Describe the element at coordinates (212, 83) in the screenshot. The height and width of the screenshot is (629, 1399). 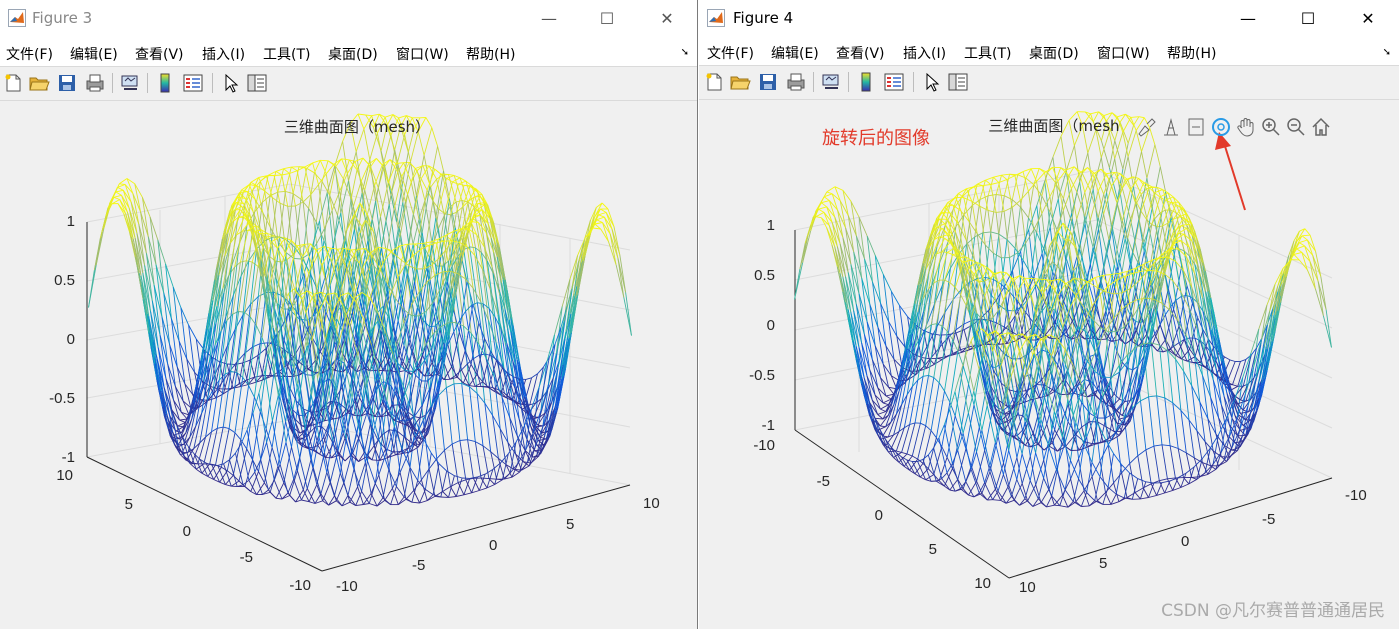
I see `toolbar-divider` at that location.